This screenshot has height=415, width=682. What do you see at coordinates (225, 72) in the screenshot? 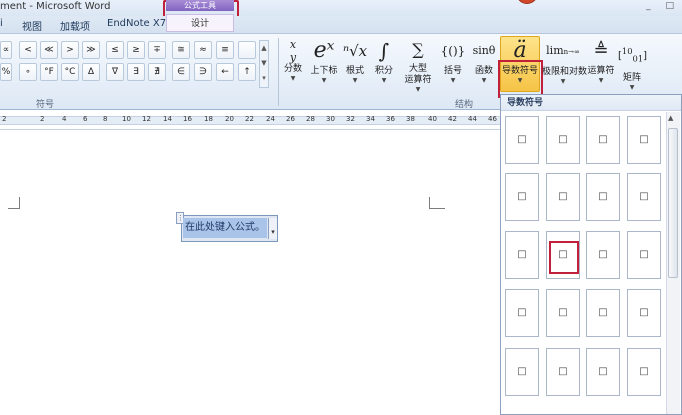
I see `symbol-button: ←` at bounding box center [225, 72].